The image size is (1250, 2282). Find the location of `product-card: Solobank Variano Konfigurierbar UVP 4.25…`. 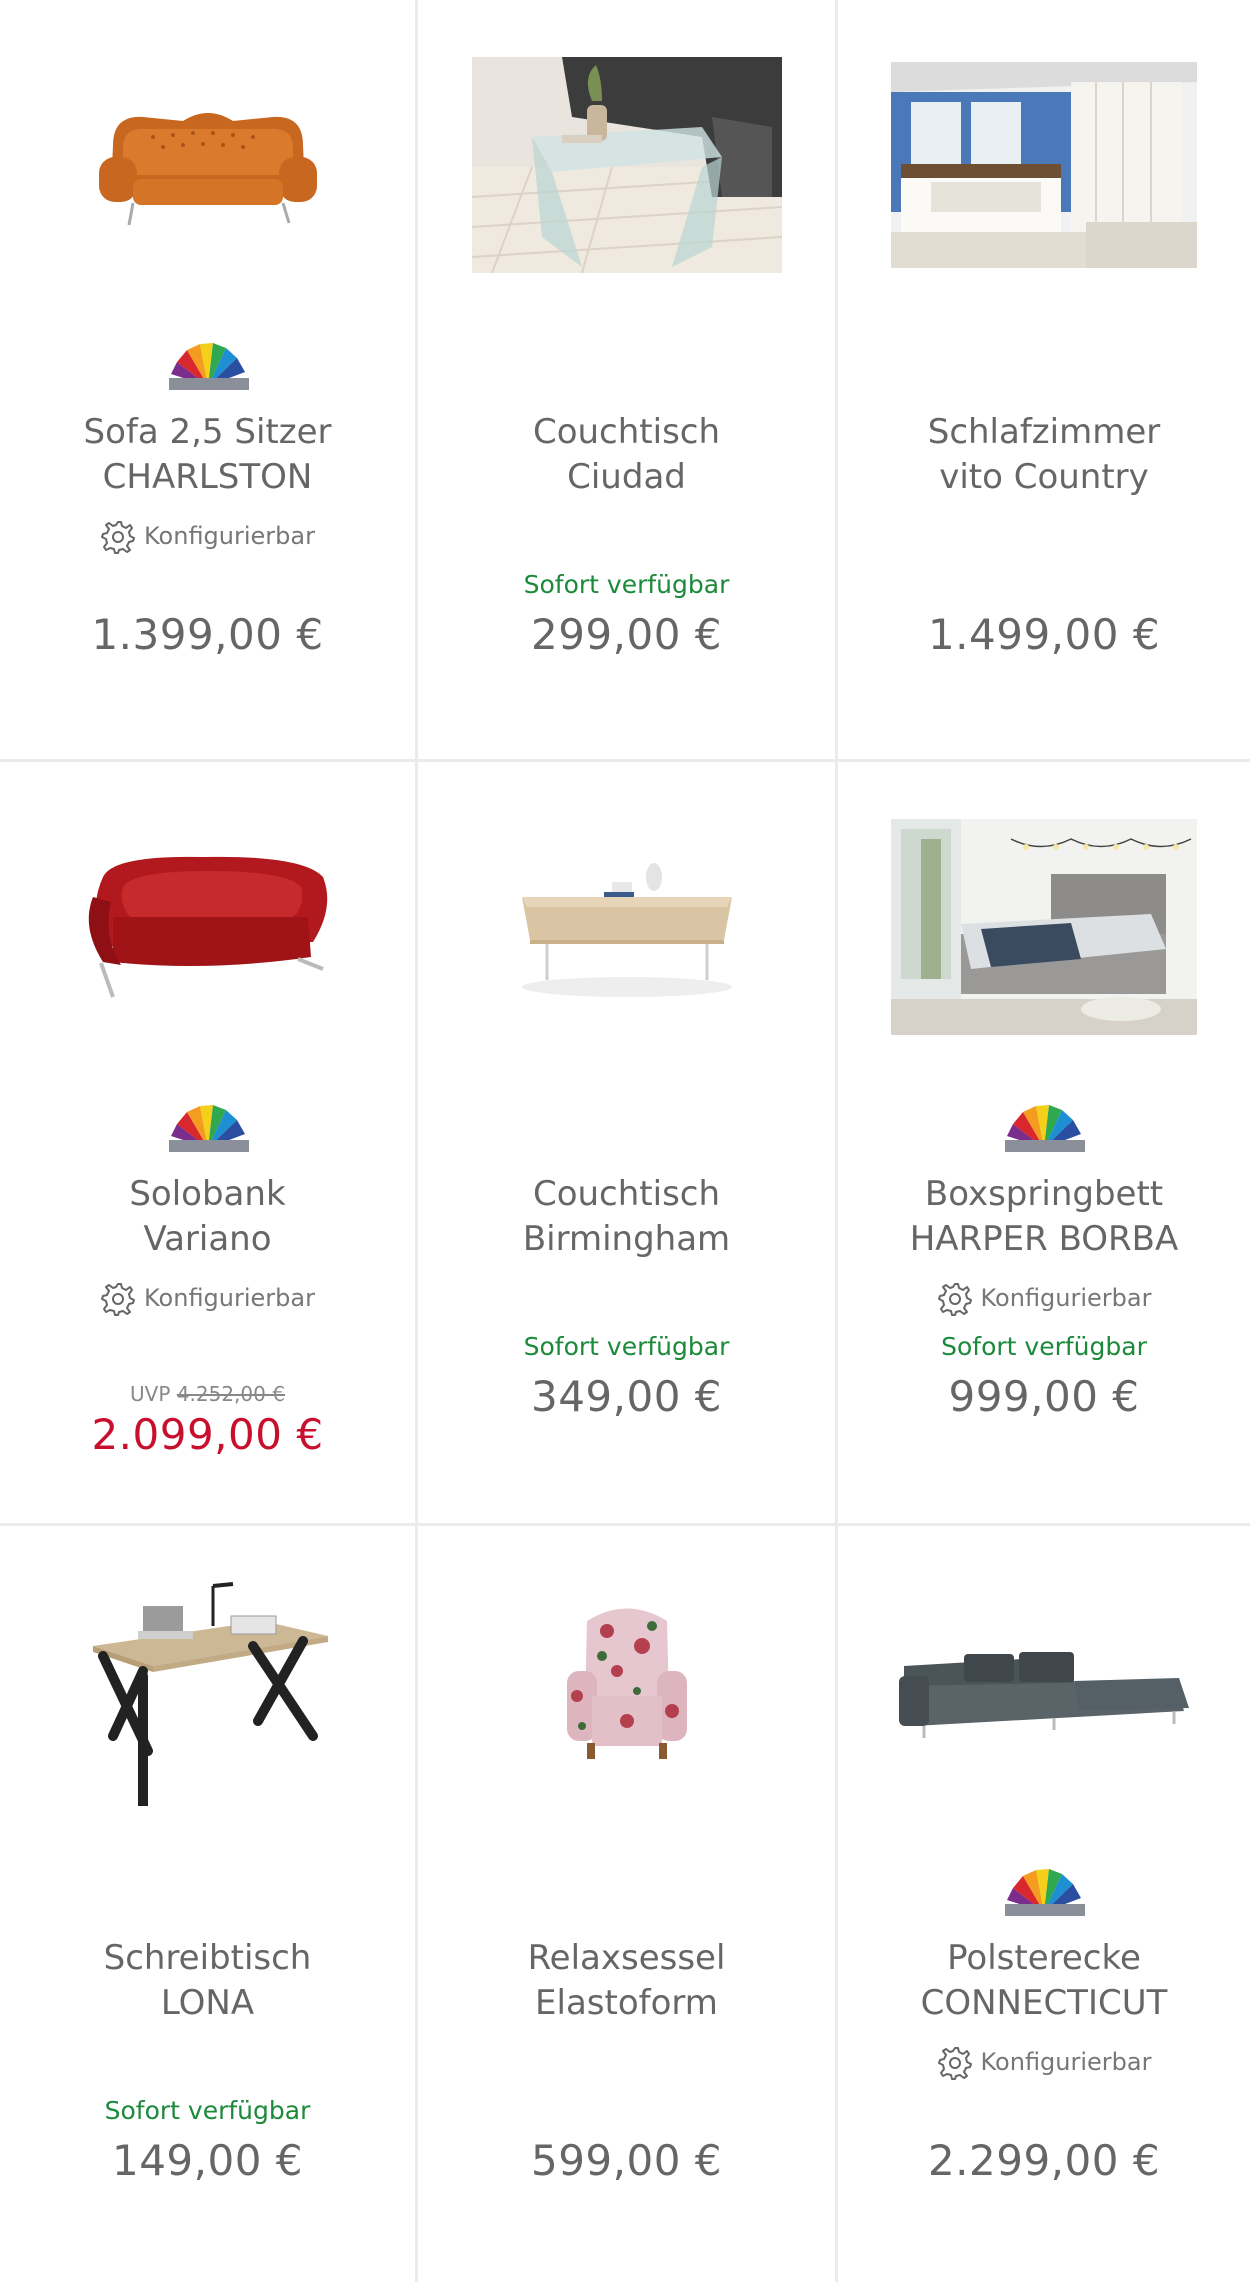

product-card: Solobank Variano Konfigurierbar UVP 4.25… is located at coordinates (209, 1144).